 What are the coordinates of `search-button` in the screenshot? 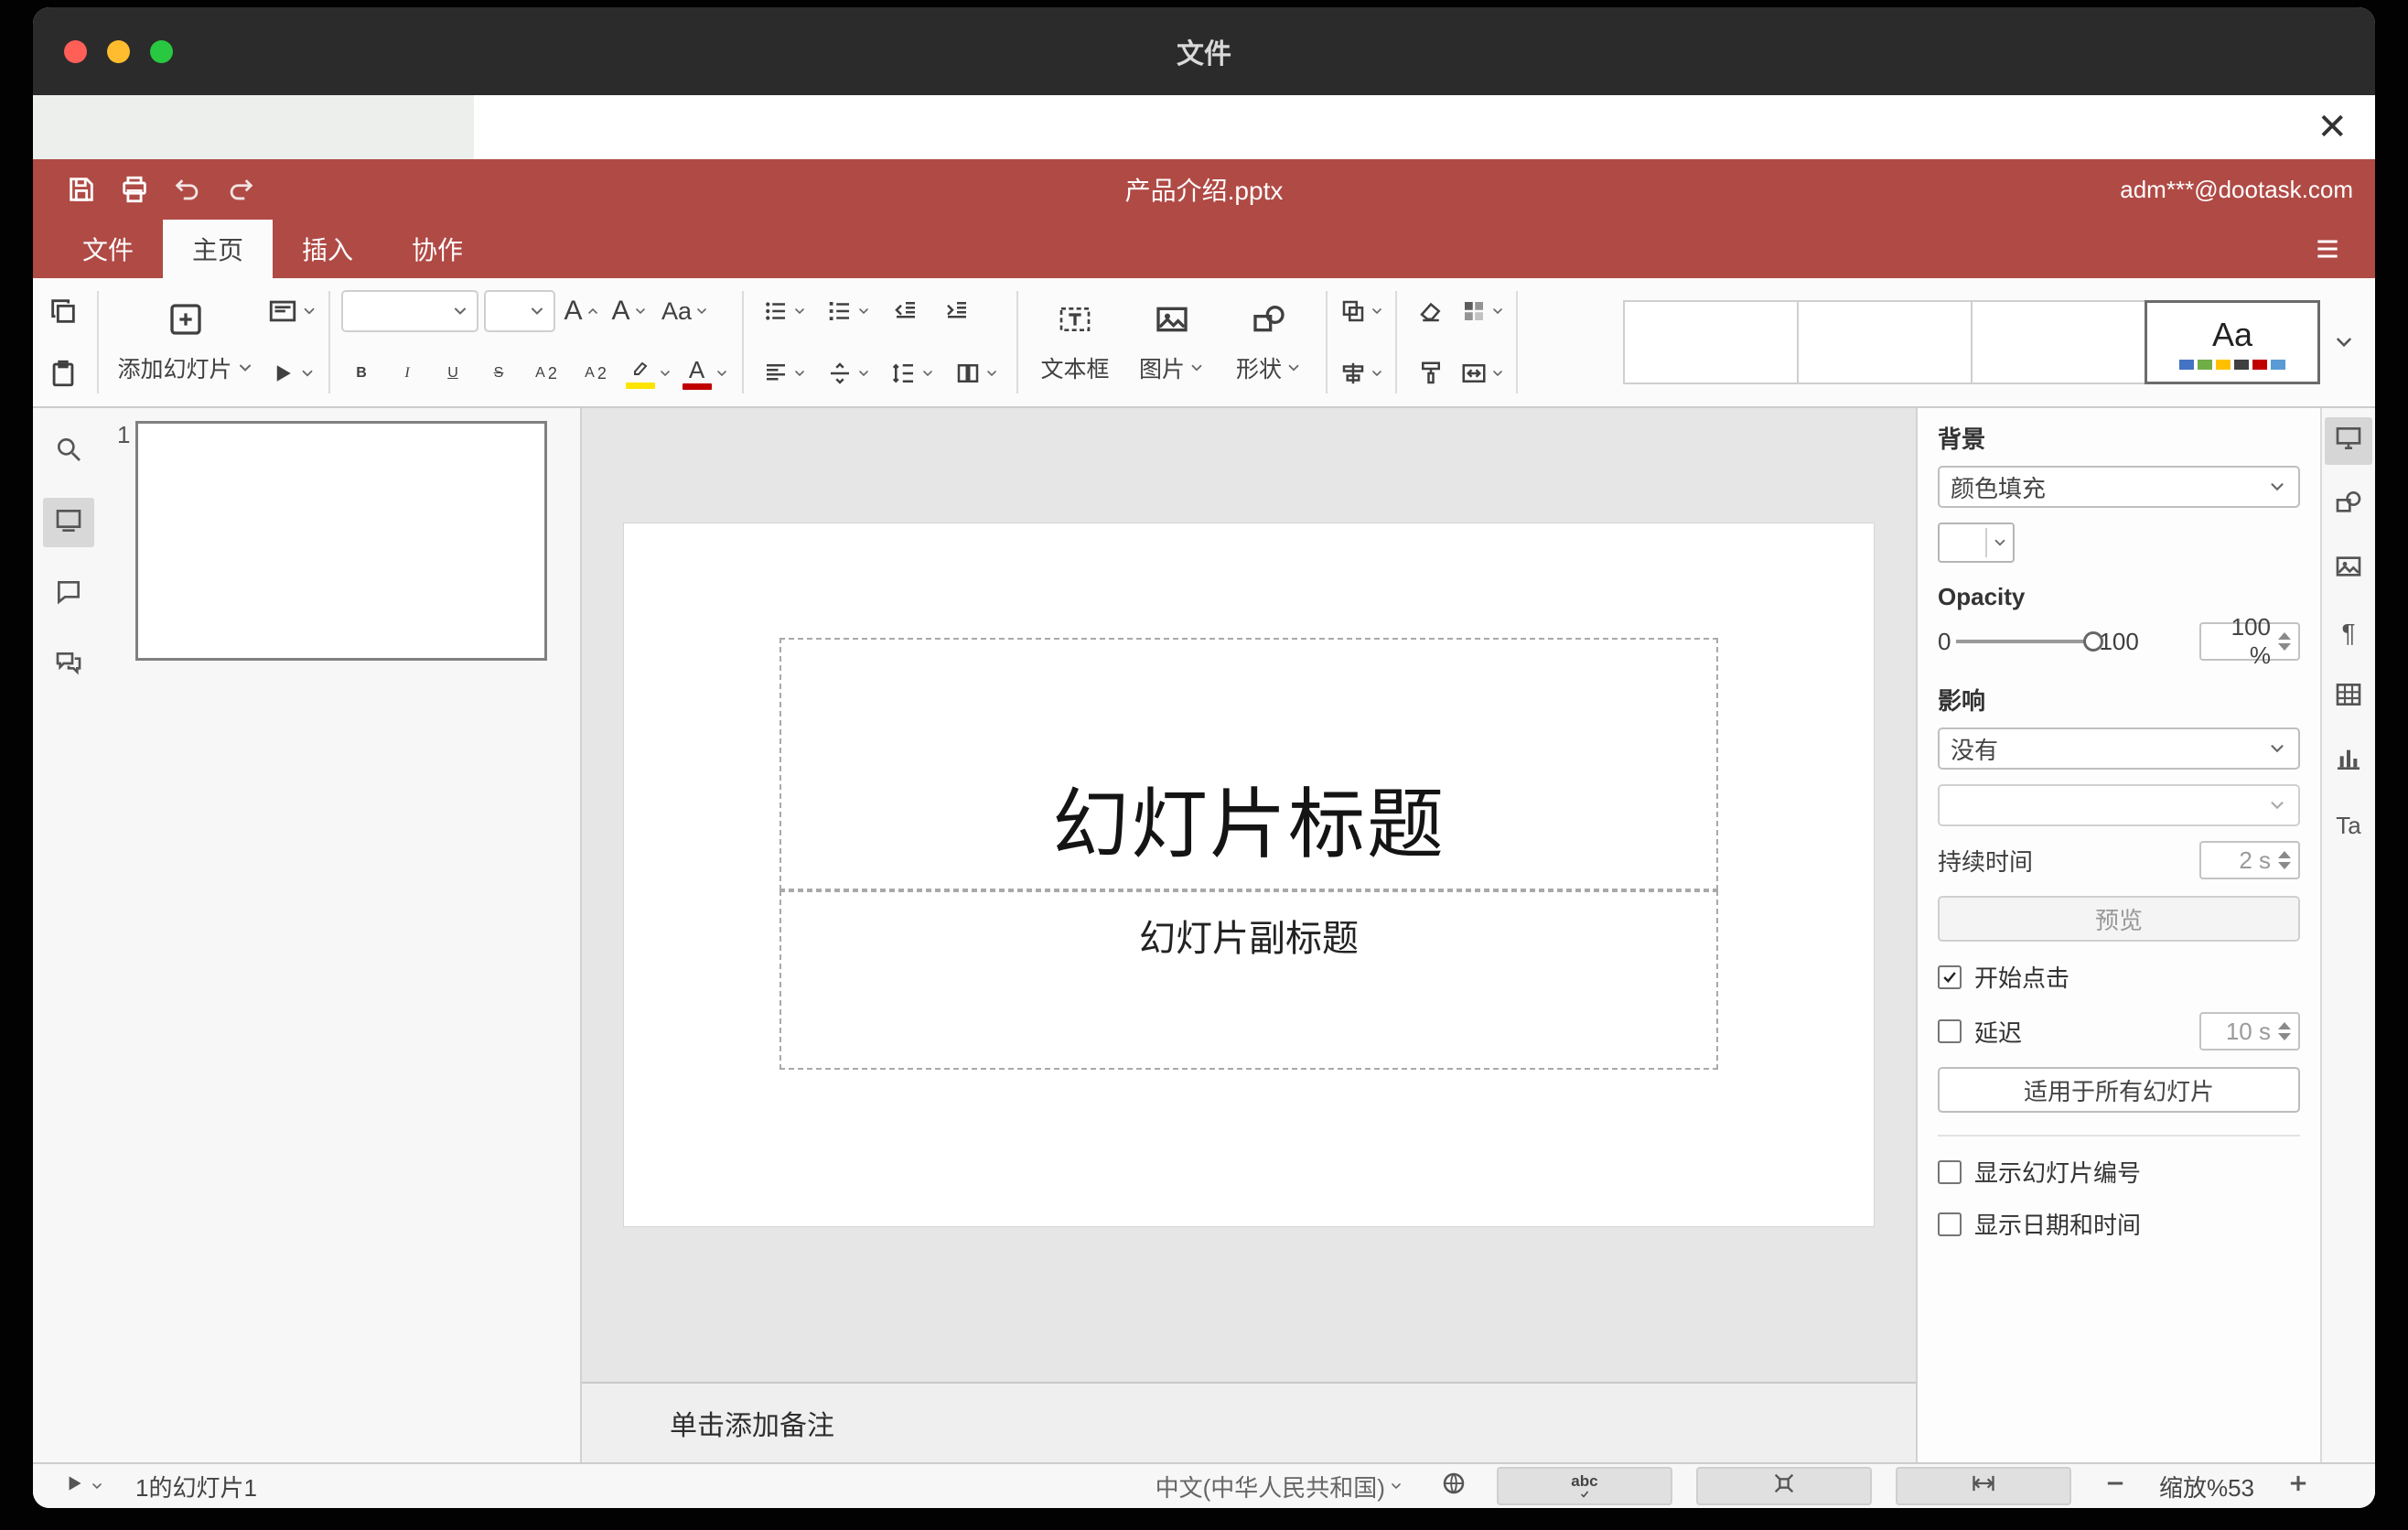 It's located at (68, 451).